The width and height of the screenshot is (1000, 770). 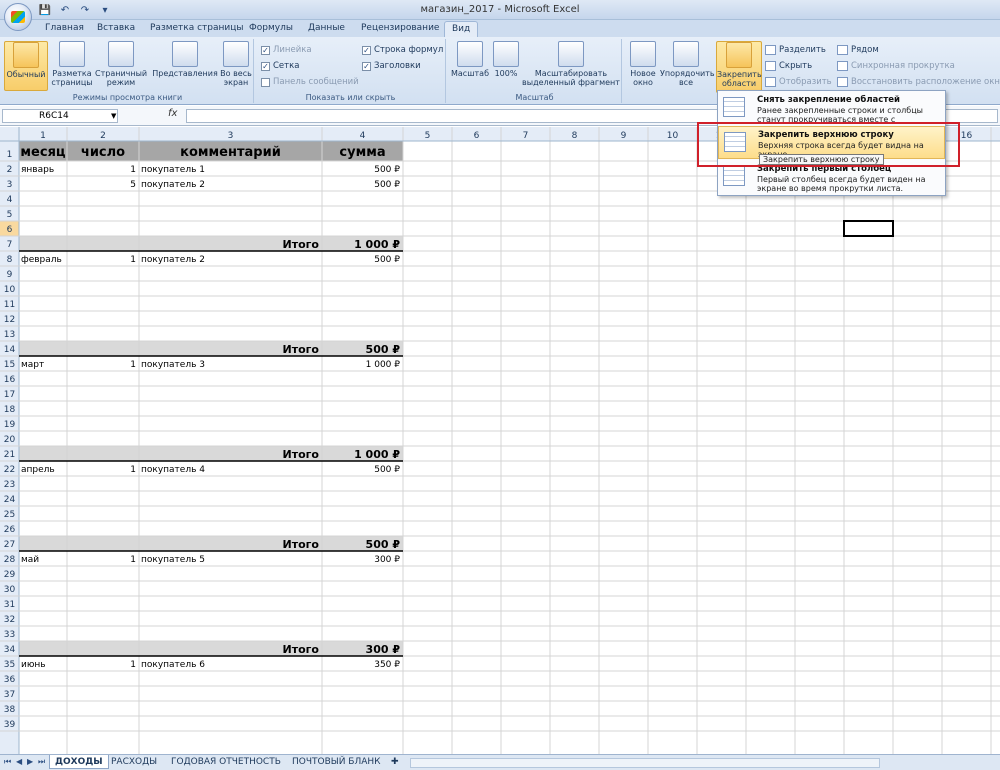 What do you see at coordinates (10, 170) in the screenshot?
I see `row-header: 2` at bounding box center [10, 170].